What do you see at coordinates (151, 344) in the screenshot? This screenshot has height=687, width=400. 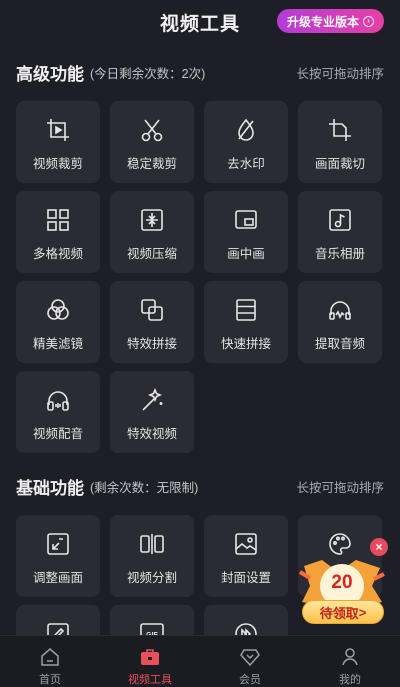 I see `tool-label: 特效拼接` at bounding box center [151, 344].